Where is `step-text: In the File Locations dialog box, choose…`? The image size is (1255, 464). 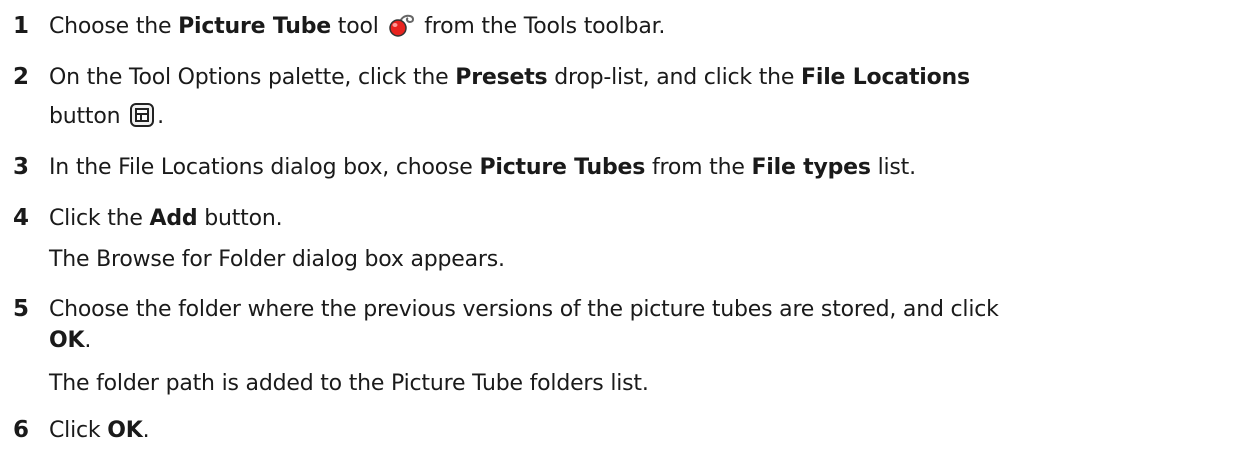
step-text: In the File Locations dialog box, choose… is located at coordinates (482, 167).